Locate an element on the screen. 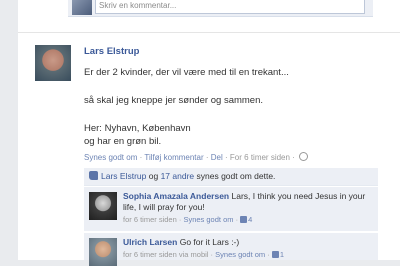 The image size is (400, 266). globe-icon is located at coordinates (304, 156).